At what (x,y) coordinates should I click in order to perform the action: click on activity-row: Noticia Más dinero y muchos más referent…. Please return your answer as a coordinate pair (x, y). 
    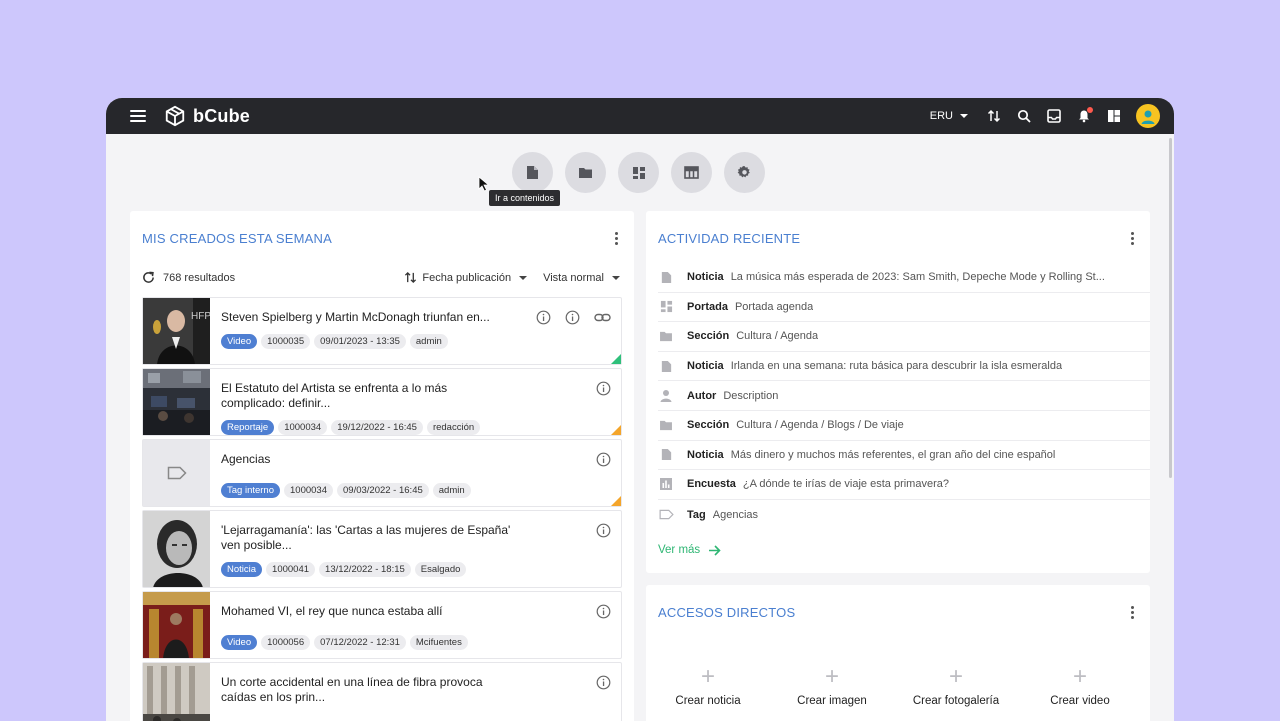
    Looking at the image, I should click on (904, 456).